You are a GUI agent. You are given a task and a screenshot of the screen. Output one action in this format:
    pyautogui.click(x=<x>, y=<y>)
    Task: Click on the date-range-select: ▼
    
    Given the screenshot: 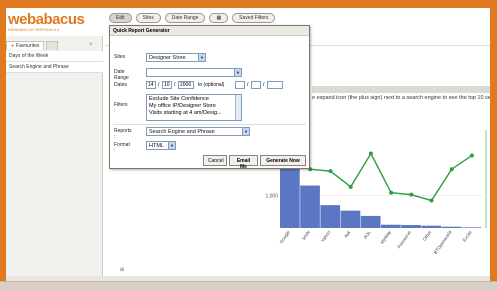 What is the action you would take?
    pyautogui.click(x=194, y=72)
    